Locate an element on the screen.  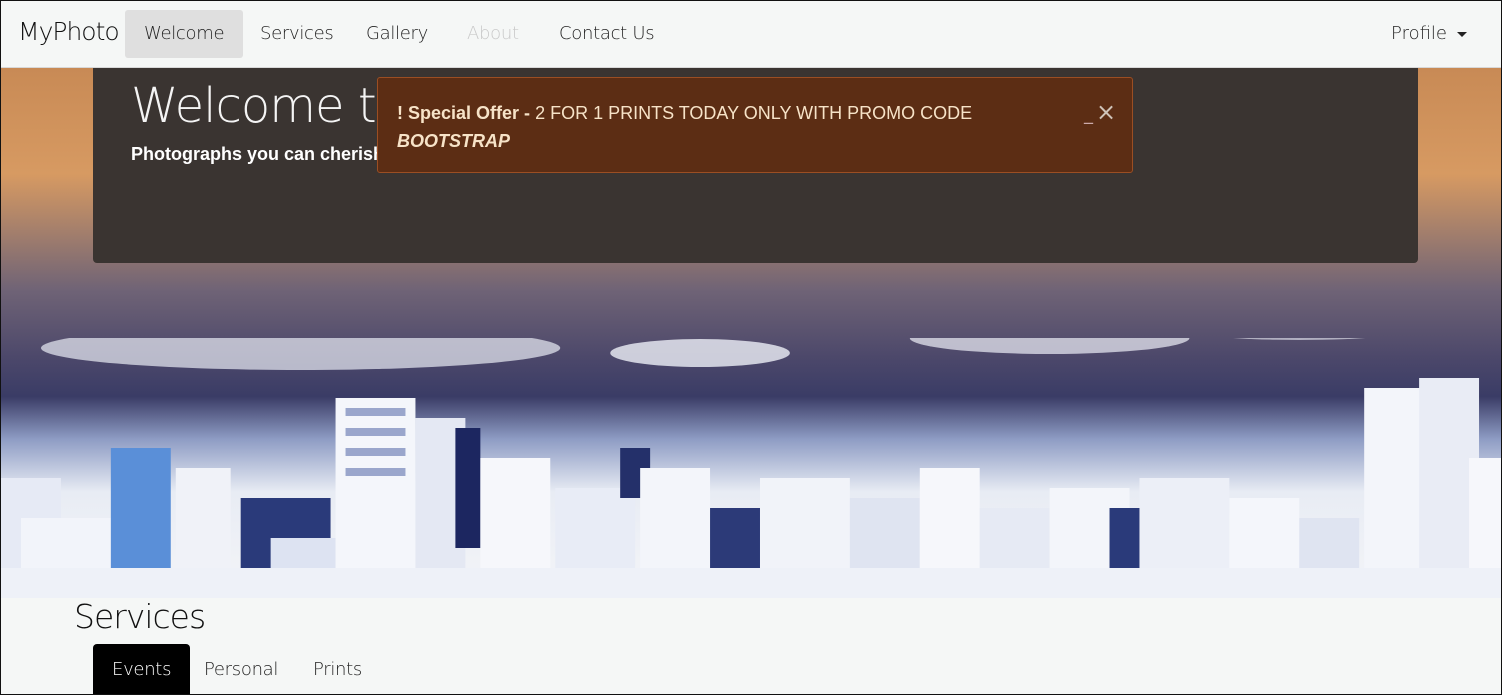
hero-title: Welcome to is located at coordinates (268, 106).